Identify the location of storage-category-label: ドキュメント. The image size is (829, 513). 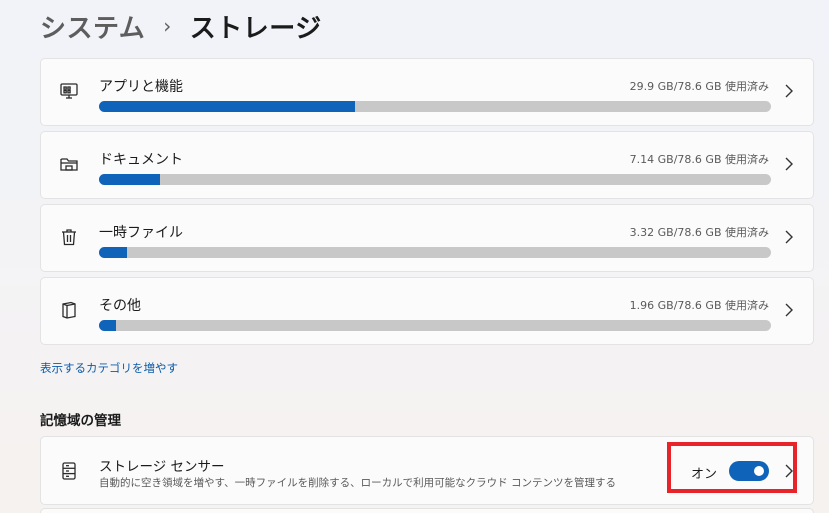
(141, 160).